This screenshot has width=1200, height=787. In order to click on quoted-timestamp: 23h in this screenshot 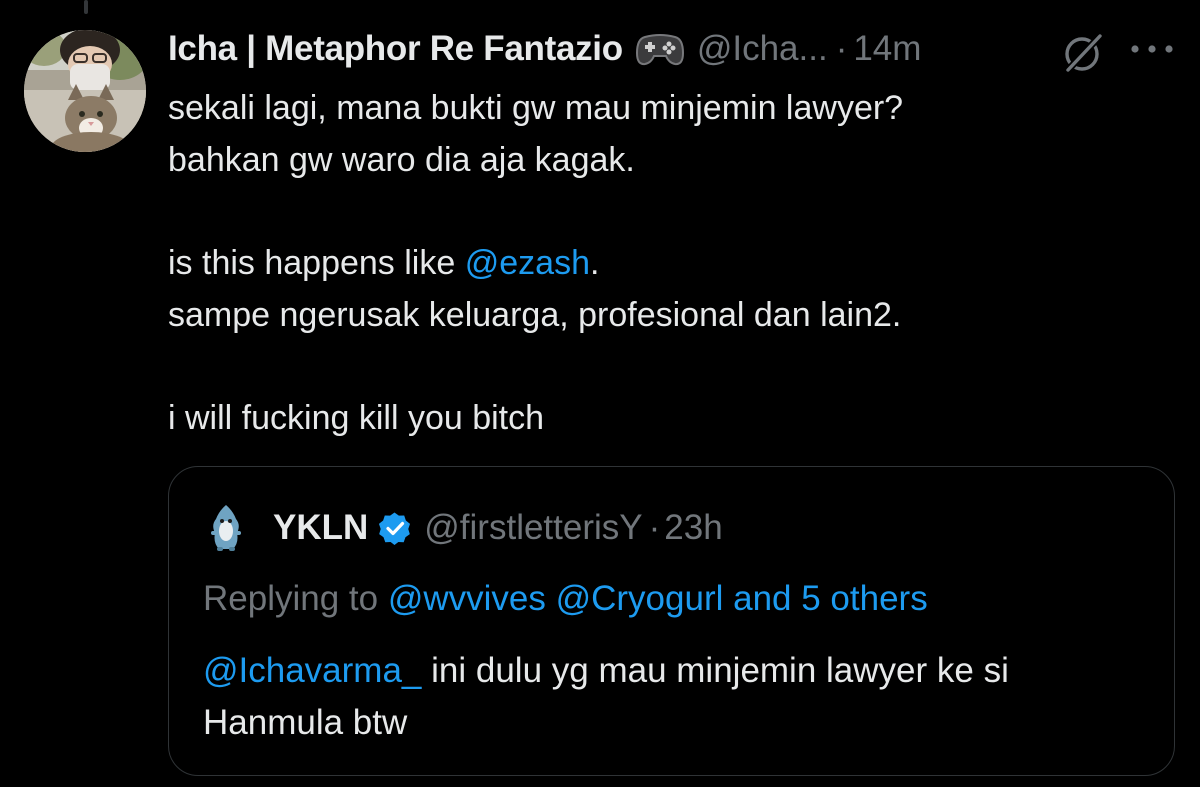, I will do `click(693, 528)`.